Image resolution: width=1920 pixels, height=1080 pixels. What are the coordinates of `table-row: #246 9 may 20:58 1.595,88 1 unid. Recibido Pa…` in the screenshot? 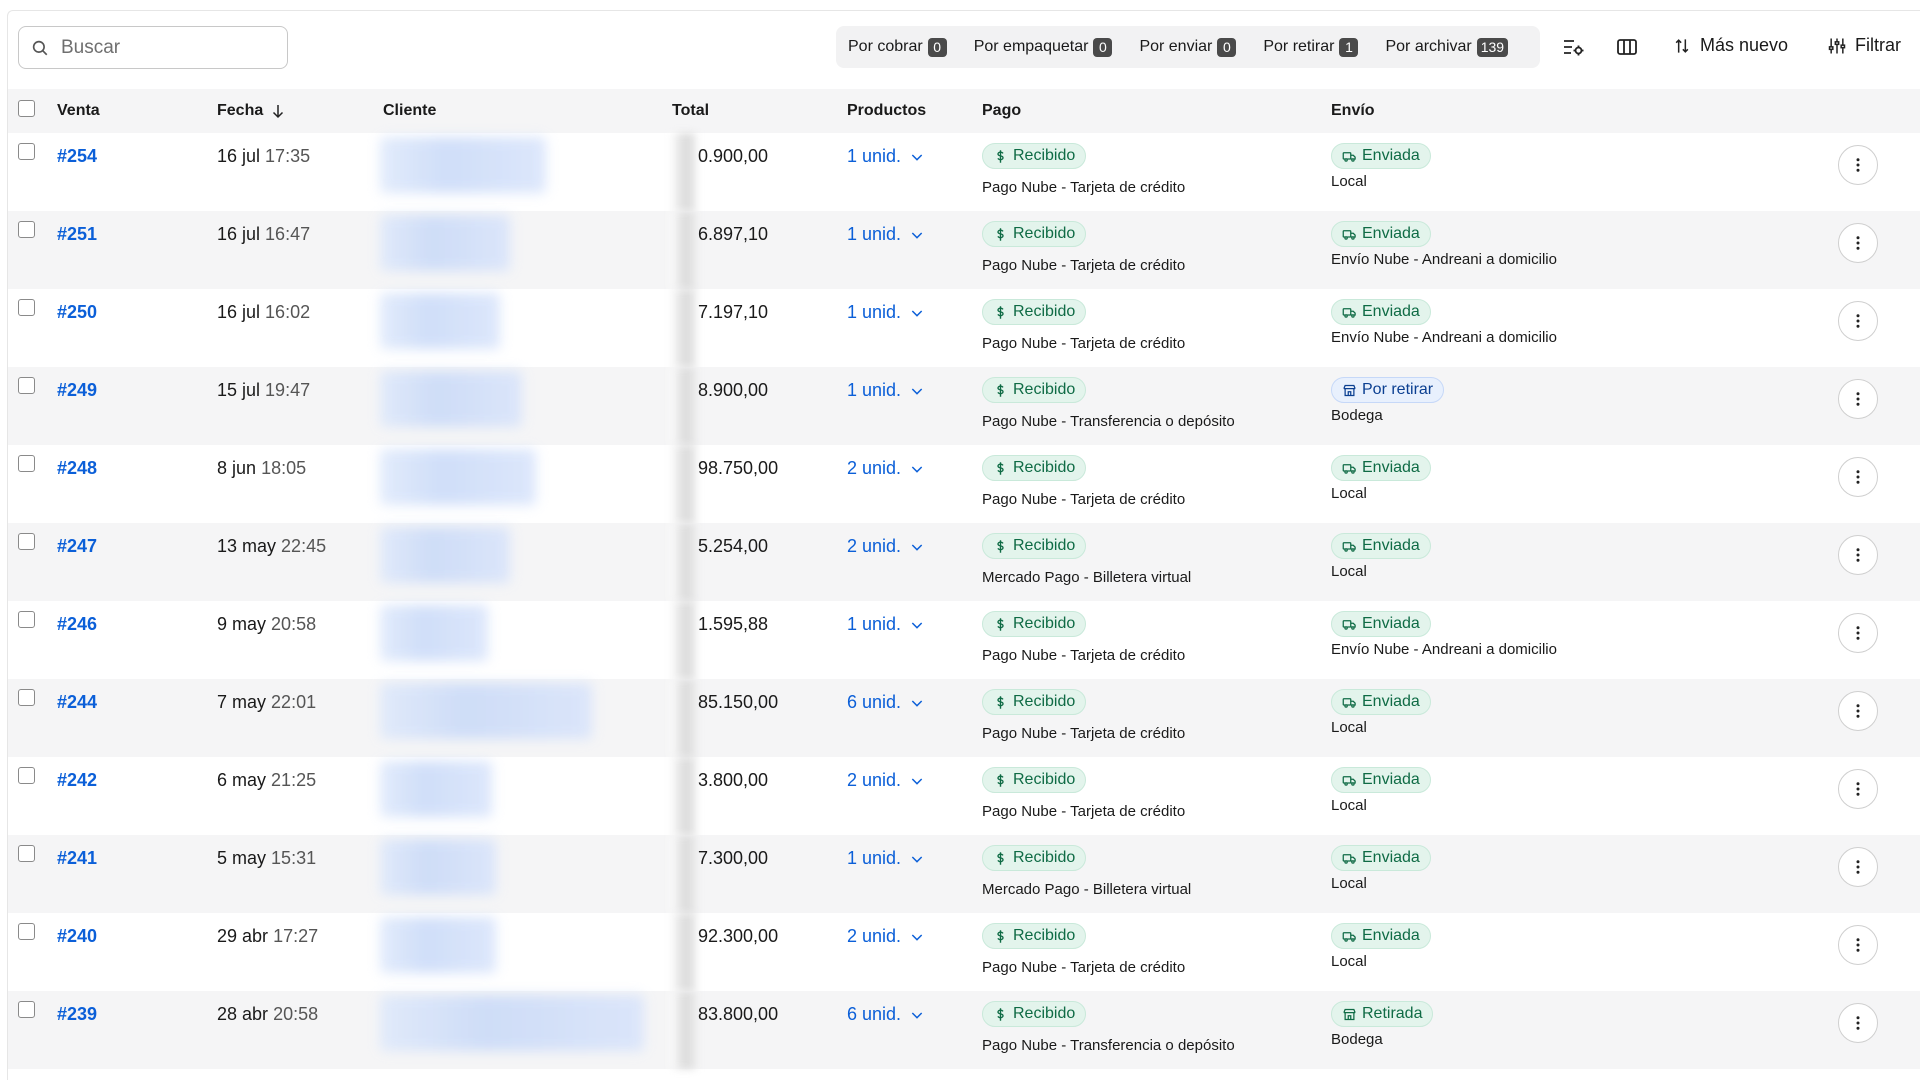 It's located at (964, 640).